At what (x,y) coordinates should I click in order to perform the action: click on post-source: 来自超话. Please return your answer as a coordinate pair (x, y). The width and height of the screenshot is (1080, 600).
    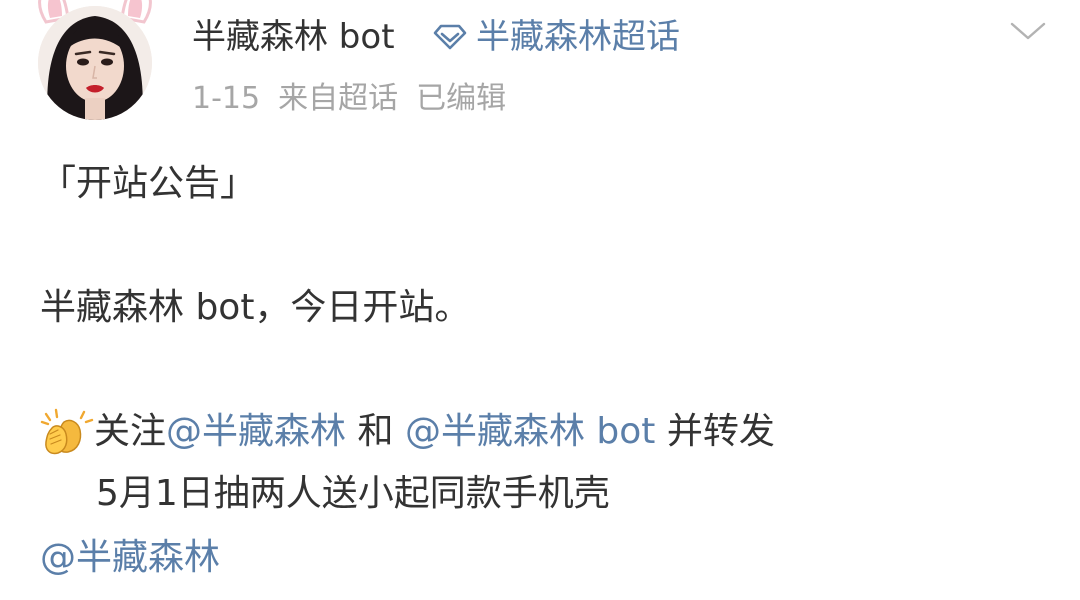
    Looking at the image, I should click on (338, 98).